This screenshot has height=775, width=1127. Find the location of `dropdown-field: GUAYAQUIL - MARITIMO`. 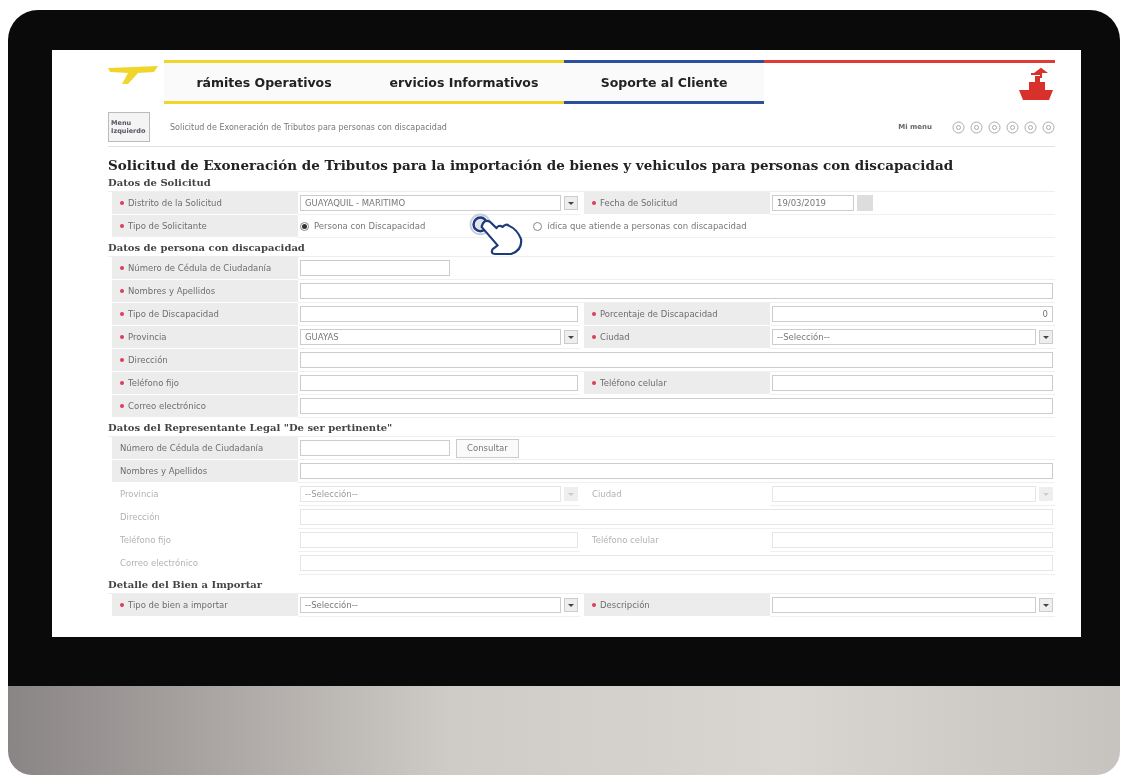

dropdown-field: GUAYAQUIL - MARITIMO is located at coordinates (430, 203).